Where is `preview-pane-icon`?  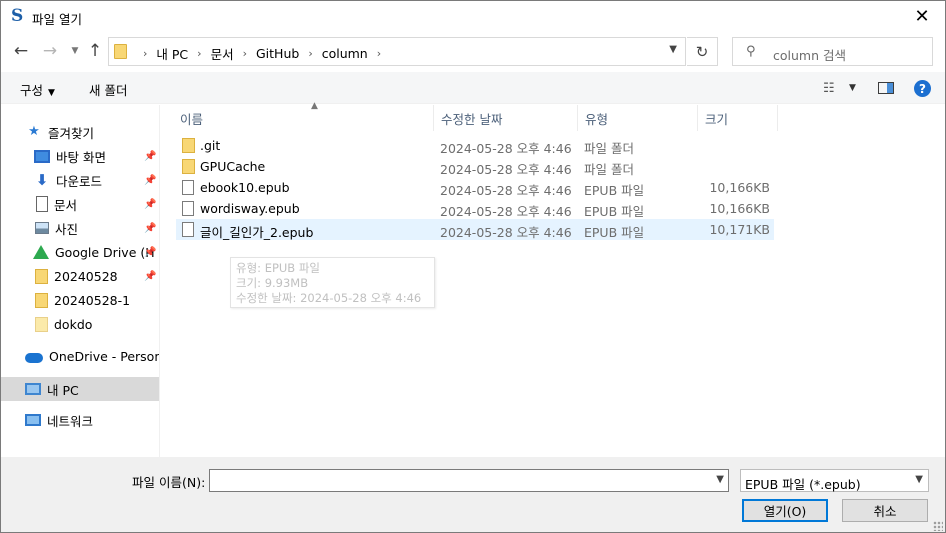
preview-pane-icon is located at coordinates (886, 88).